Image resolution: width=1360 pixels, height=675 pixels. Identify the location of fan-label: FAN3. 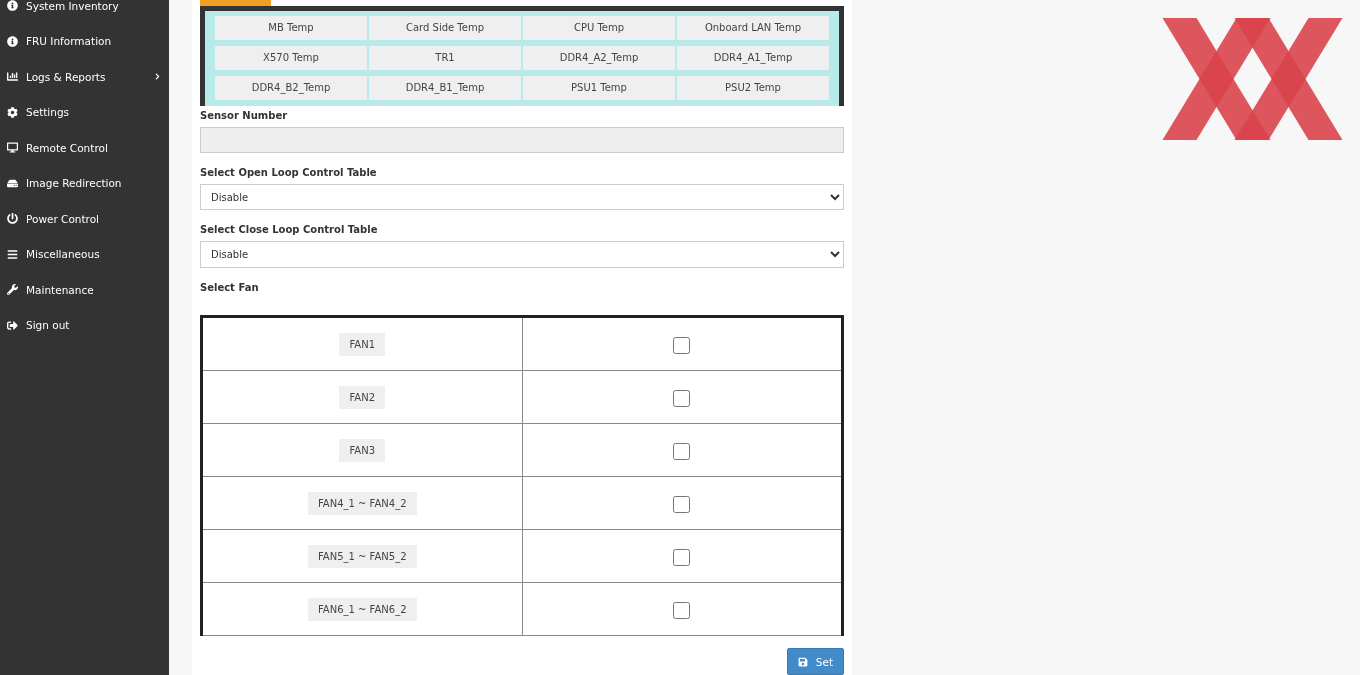
(362, 450).